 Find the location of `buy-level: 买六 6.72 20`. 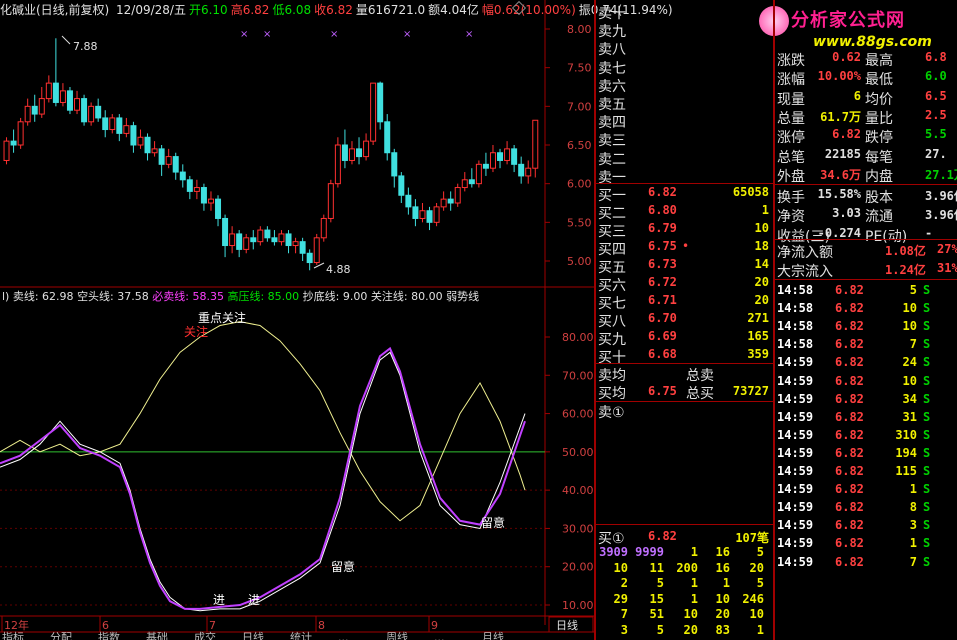

buy-level: 买六 6.72 20 is located at coordinates (684, 284).